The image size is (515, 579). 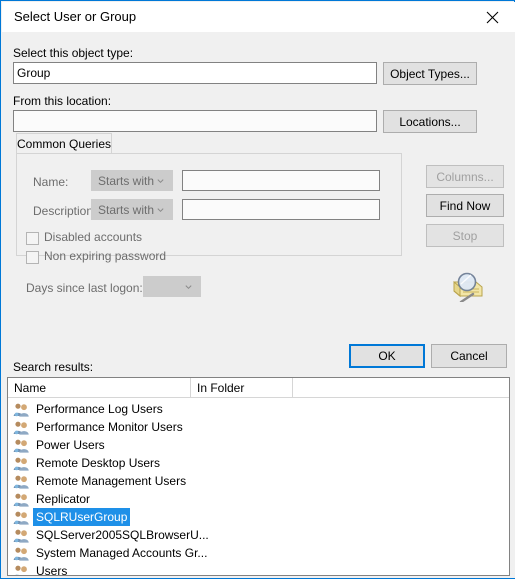 I want to click on table-row: Replicator, so click(x=258, y=499).